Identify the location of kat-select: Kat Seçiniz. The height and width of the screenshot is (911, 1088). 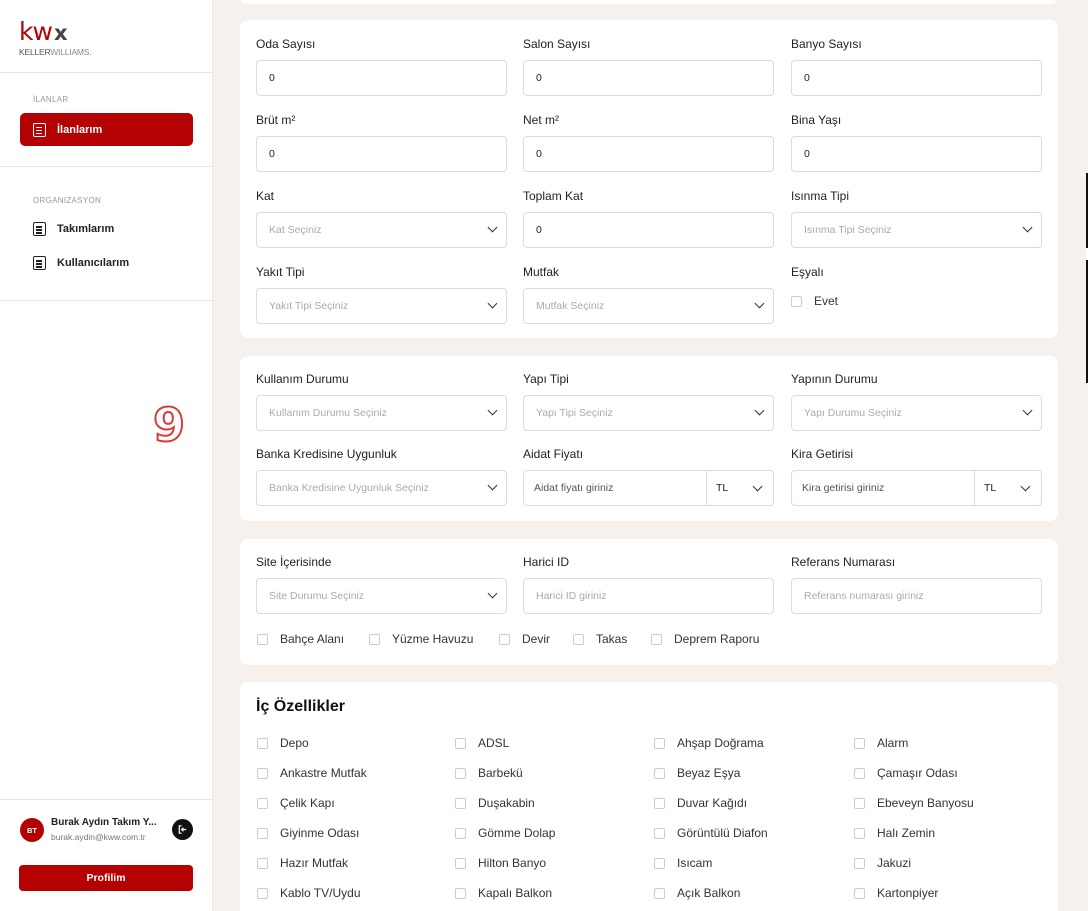
(381, 230).